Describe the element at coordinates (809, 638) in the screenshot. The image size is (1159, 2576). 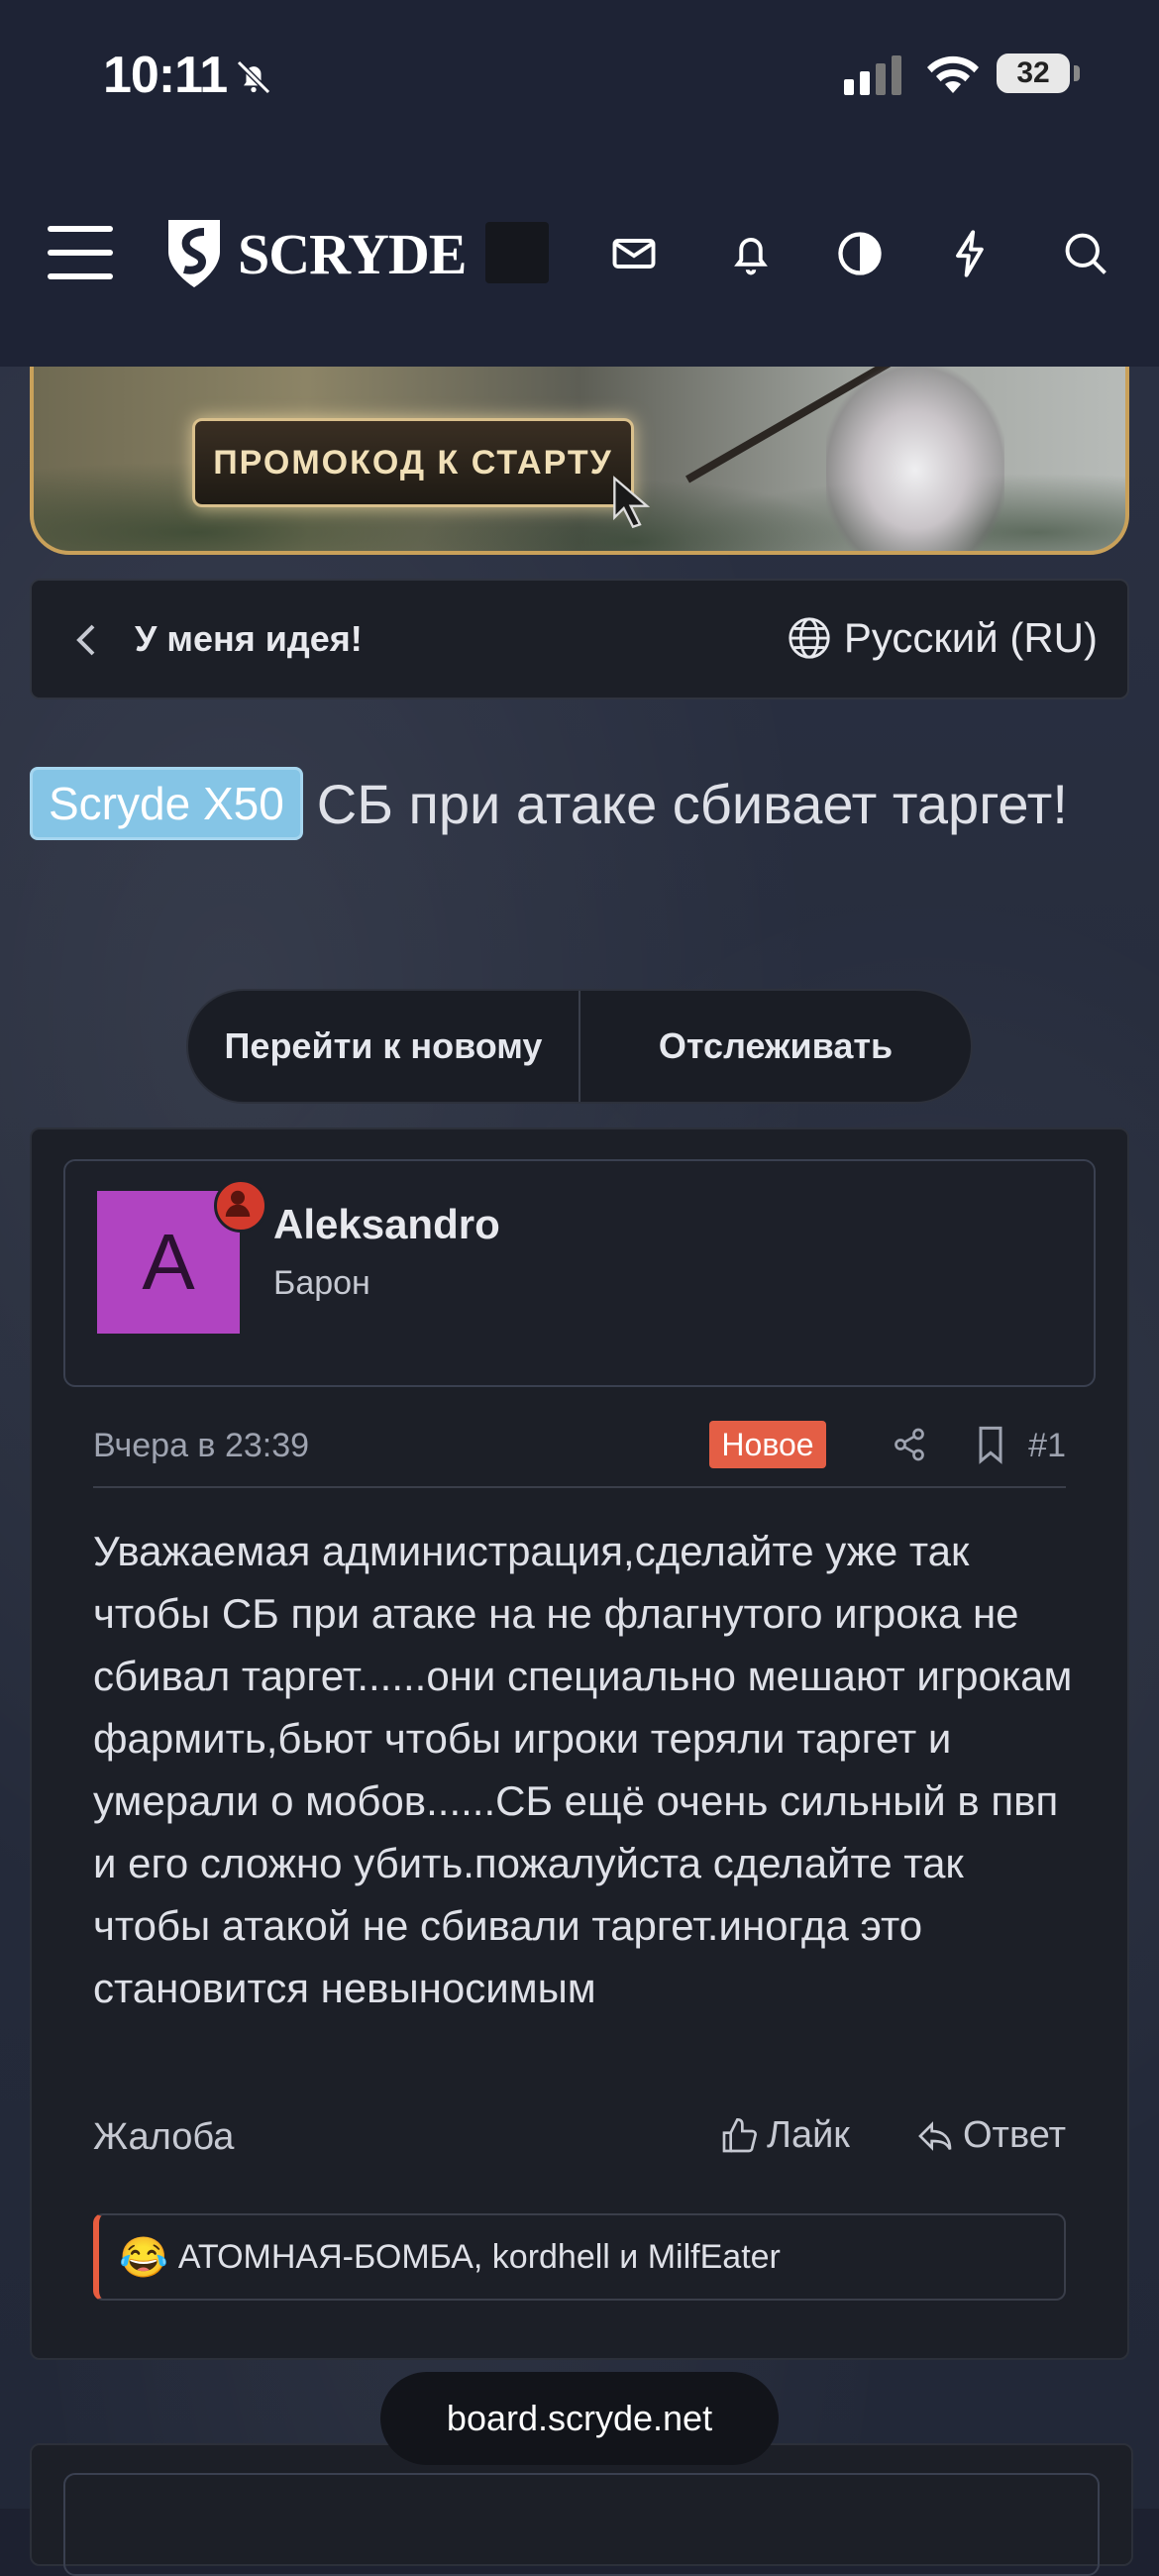
I see `globe-icon` at that location.